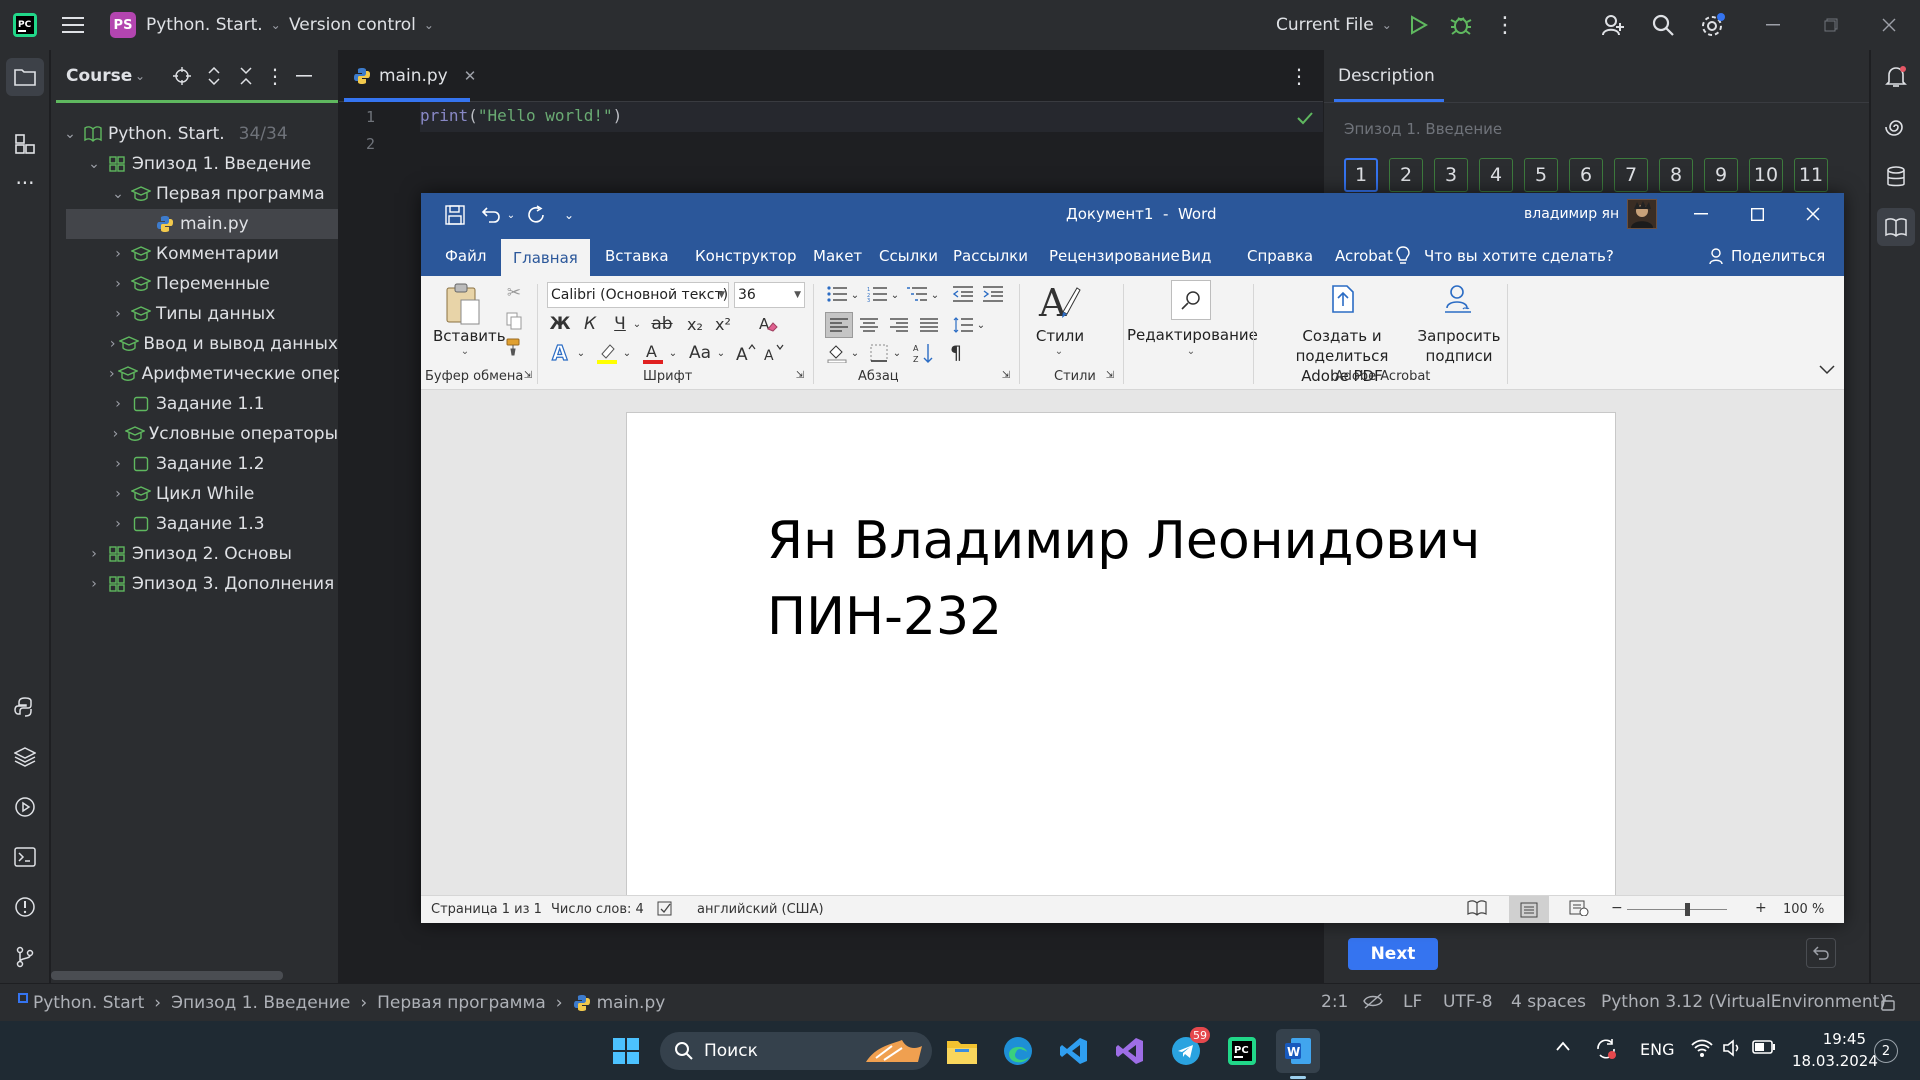 The height and width of the screenshot is (1080, 1920). I want to click on find-magnifier-icon, so click(1191, 300).